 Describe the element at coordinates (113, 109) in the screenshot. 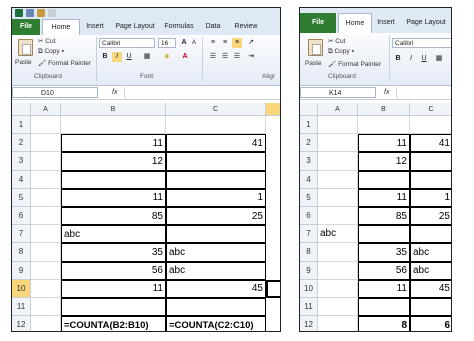

I see `column-header-b: B` at that location.